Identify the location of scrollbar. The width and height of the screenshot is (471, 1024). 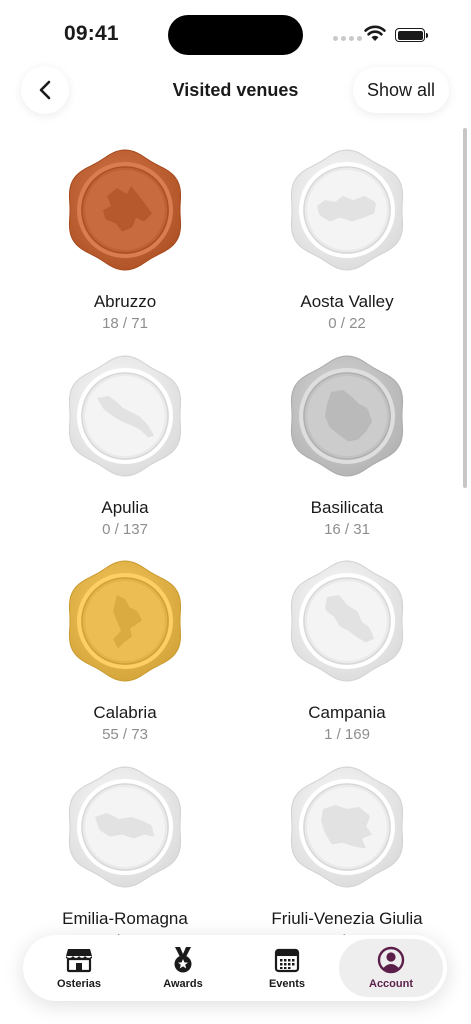
(465, 308).